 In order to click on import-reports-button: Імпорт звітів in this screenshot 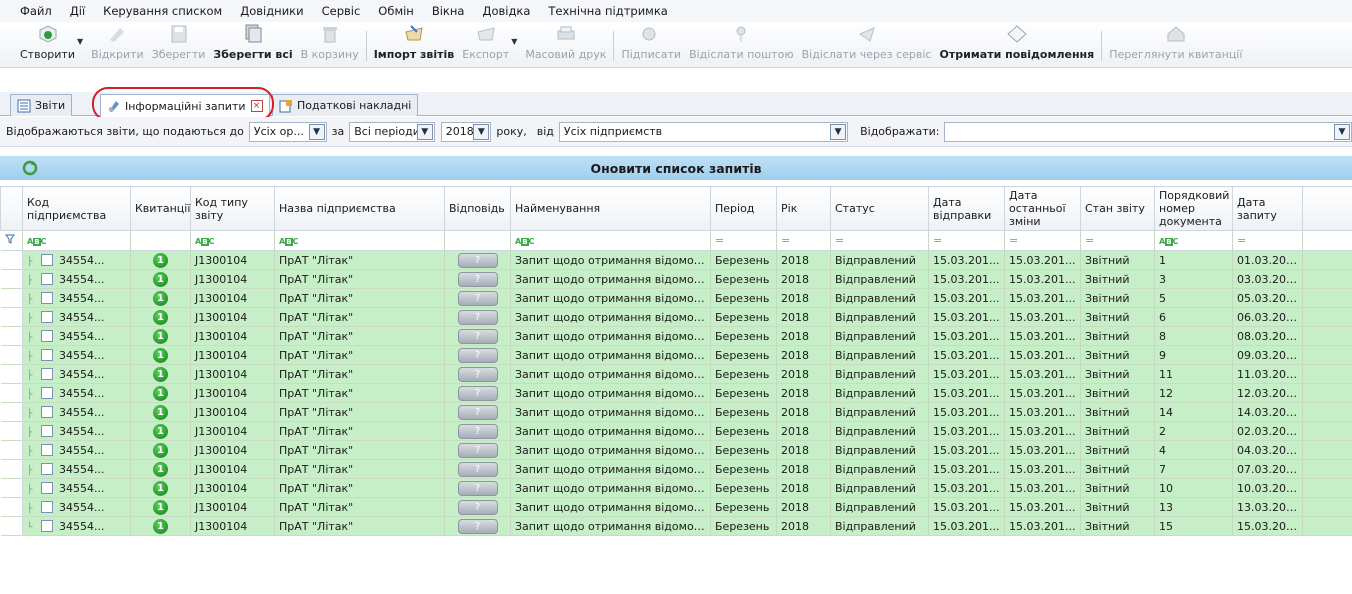, I will do `click(414, 42)`.